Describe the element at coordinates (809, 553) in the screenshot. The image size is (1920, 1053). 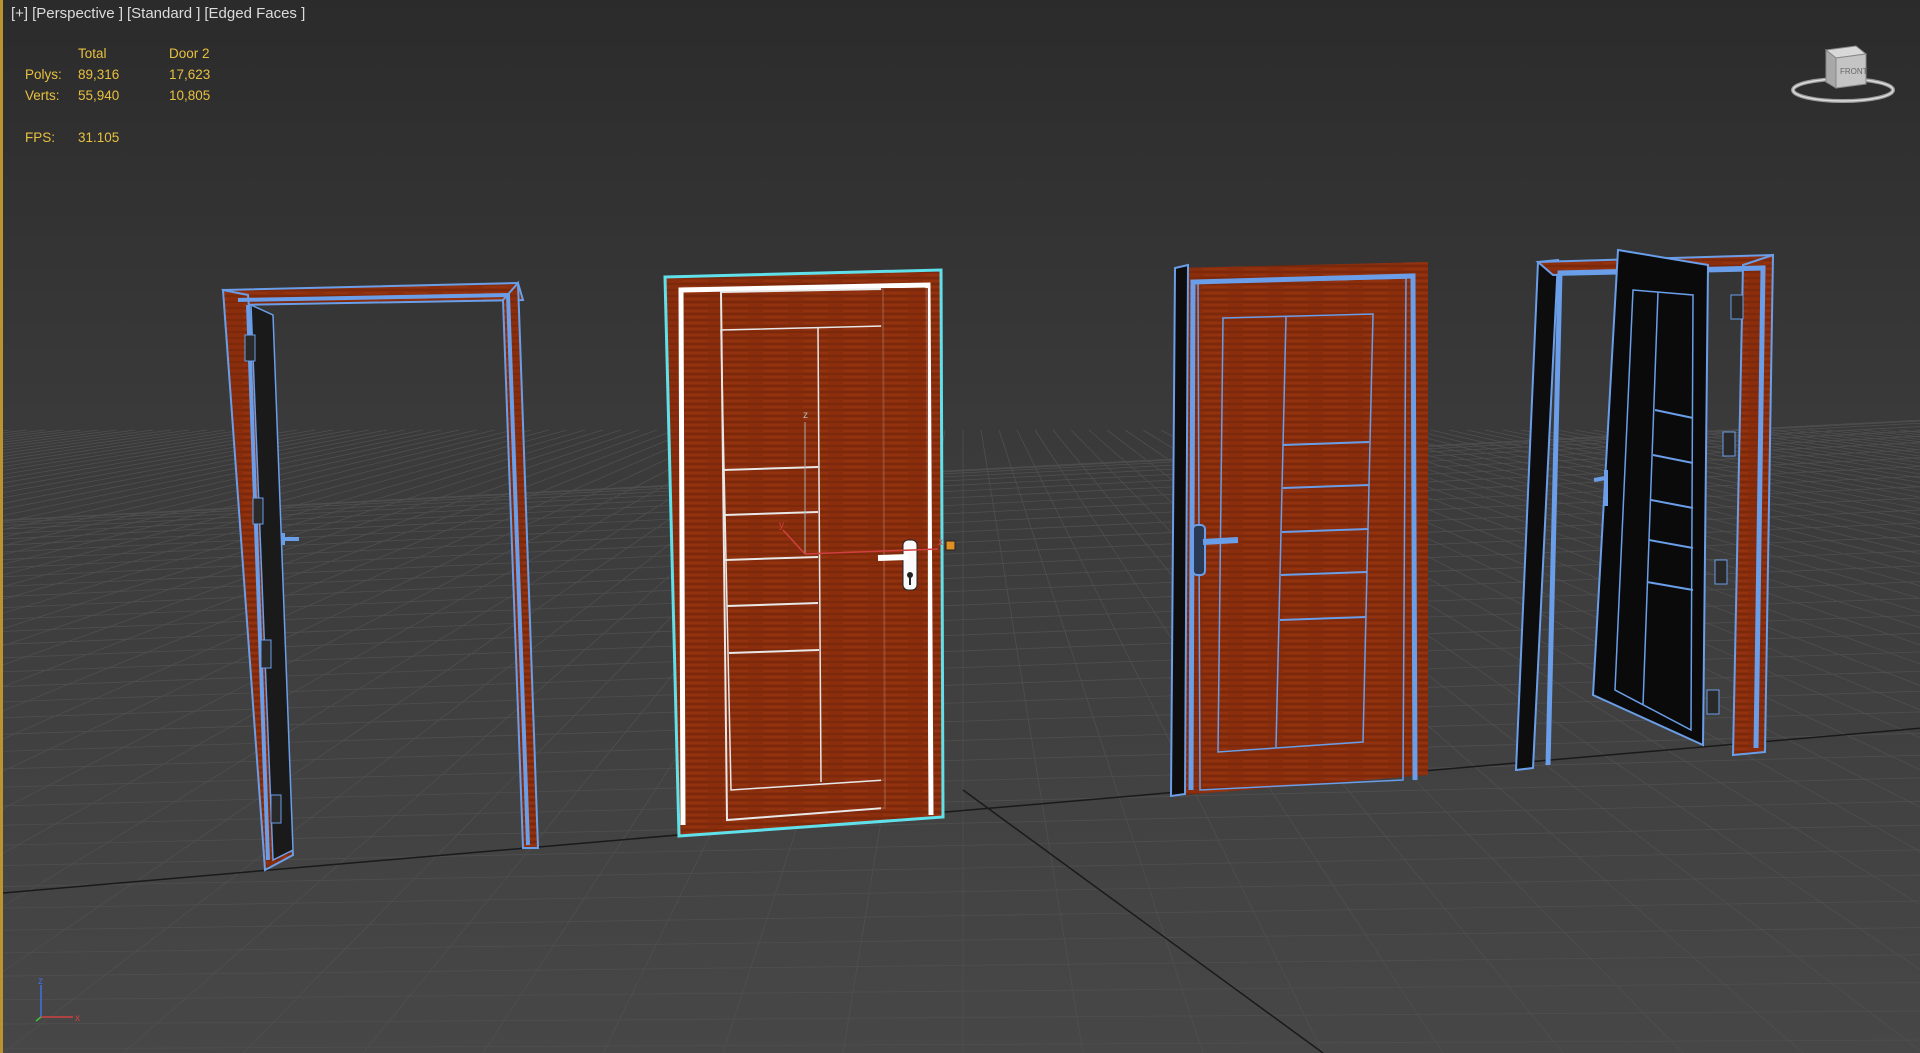
I see `door-2-model: z y x` at that location.